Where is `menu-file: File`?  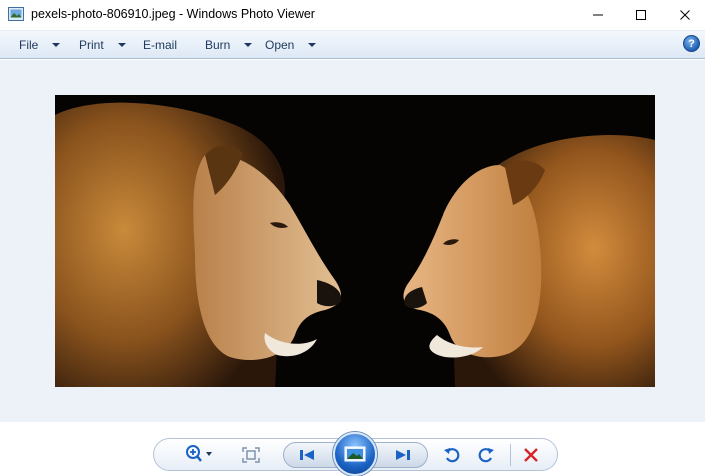
menu-file: File is located at coordinates (40, 45).